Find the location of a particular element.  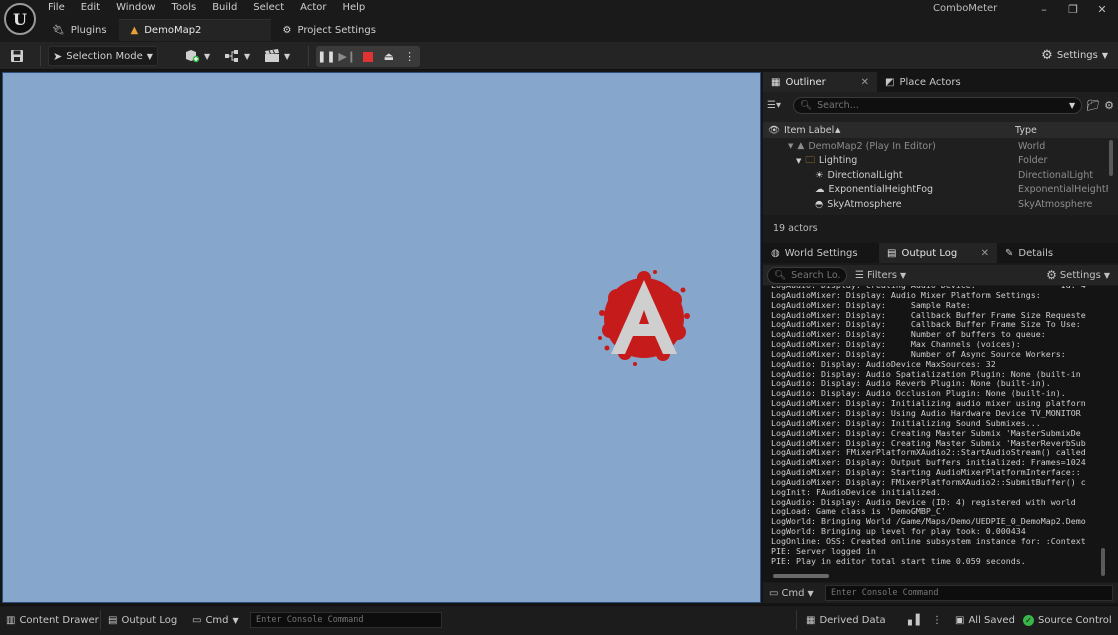

menu-tools: Tools is located at coordinates (184, 8).